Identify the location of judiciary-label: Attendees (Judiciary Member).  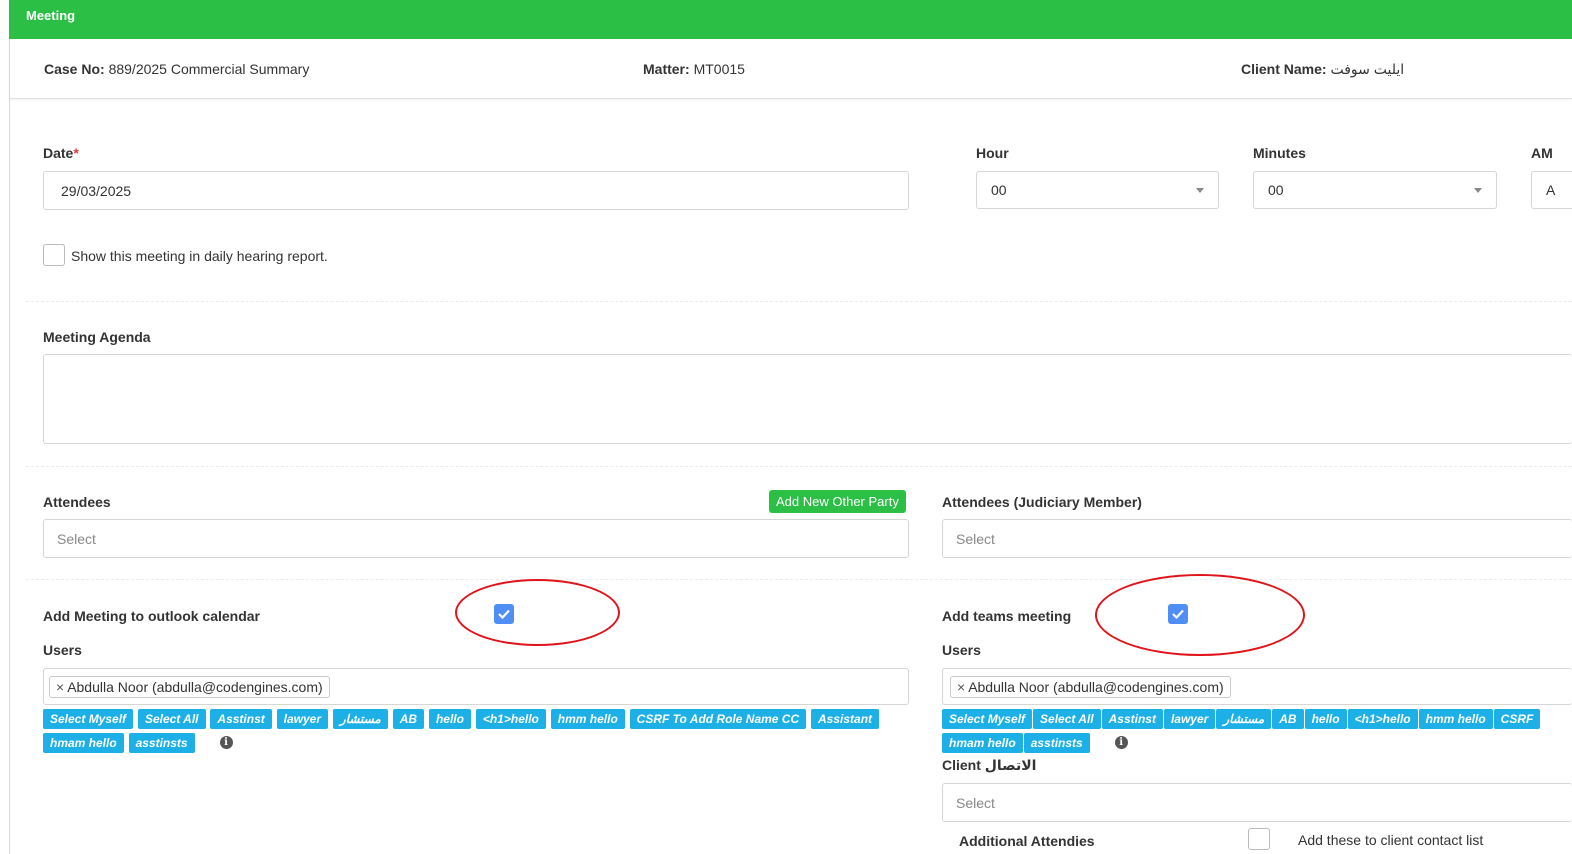
(1042, 502).